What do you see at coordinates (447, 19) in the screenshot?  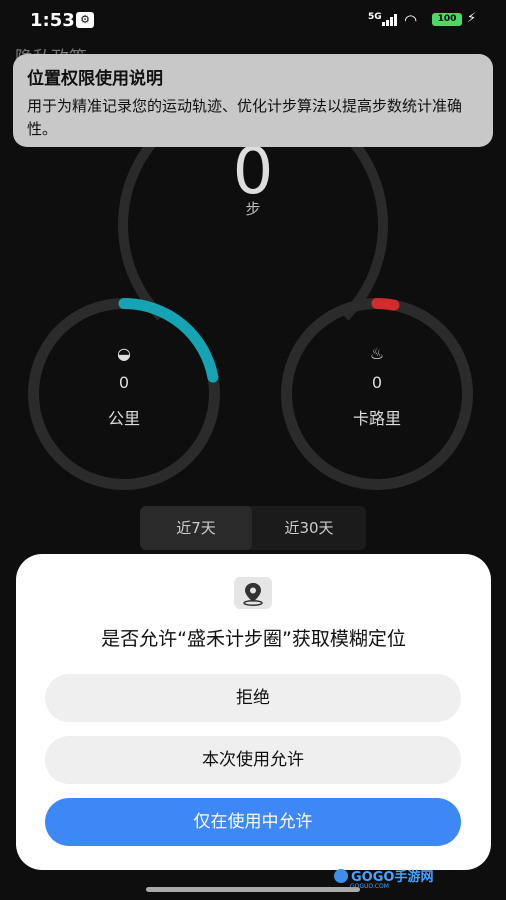 I see `battery-icon: 100` at bounding box center [447, 19].